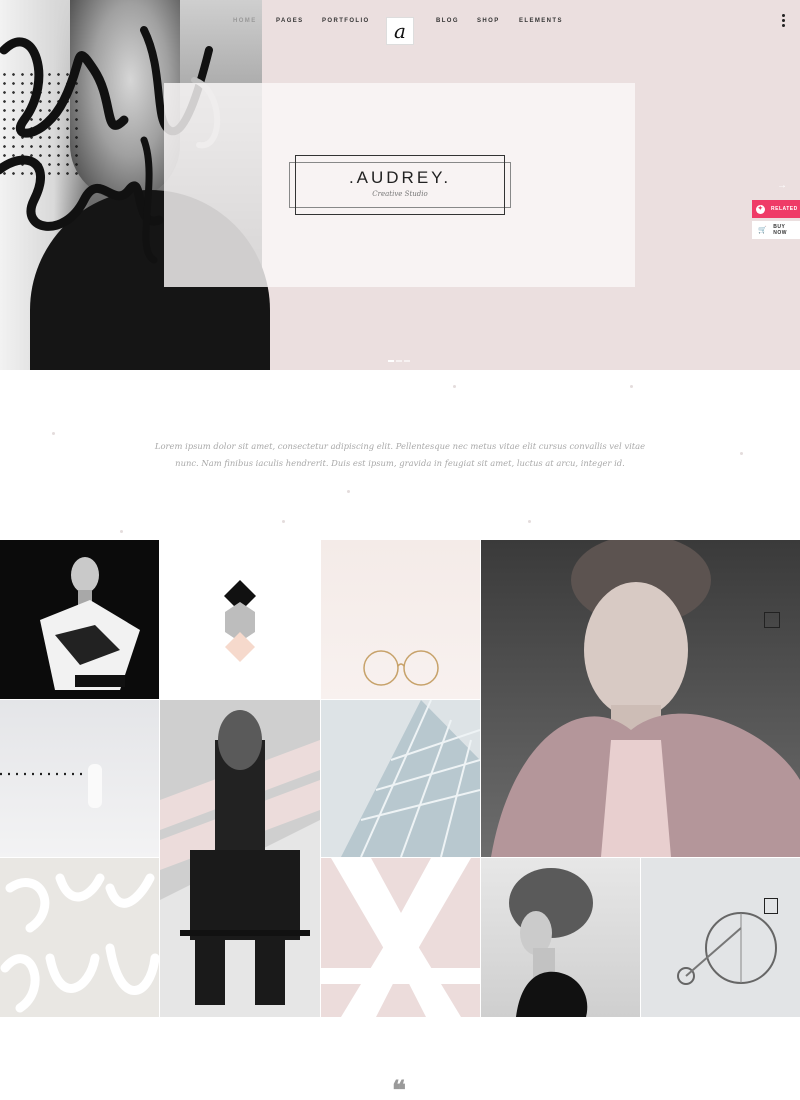 This screenshot has width=800, height=1100. I want to click on hero-subtitle: Creative Studio, so click(400, 194).